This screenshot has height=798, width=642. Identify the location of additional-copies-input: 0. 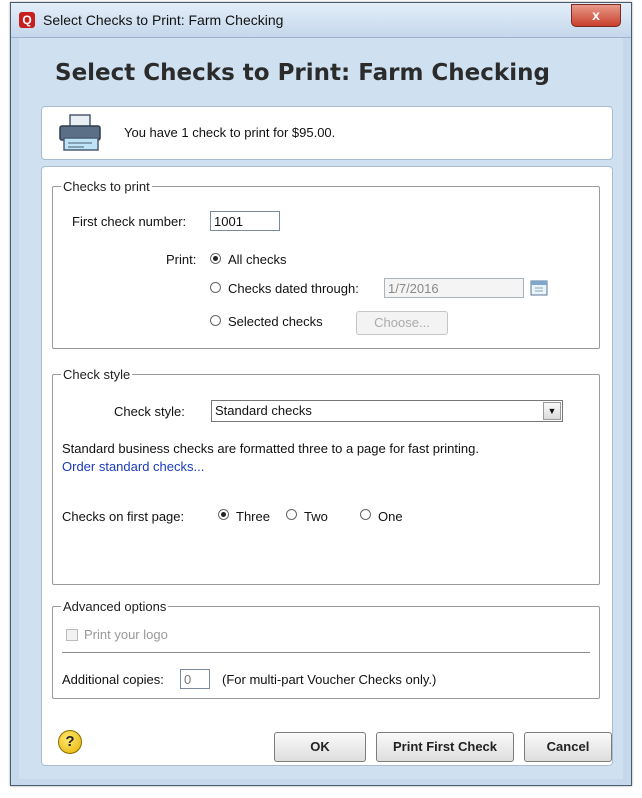
(195, 679).